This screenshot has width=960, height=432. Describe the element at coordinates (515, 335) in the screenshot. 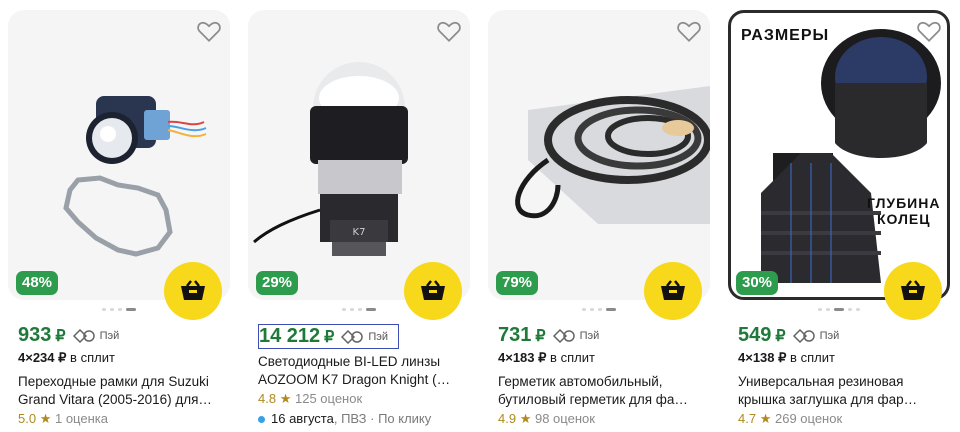

I see `price-value: 731` at that location.